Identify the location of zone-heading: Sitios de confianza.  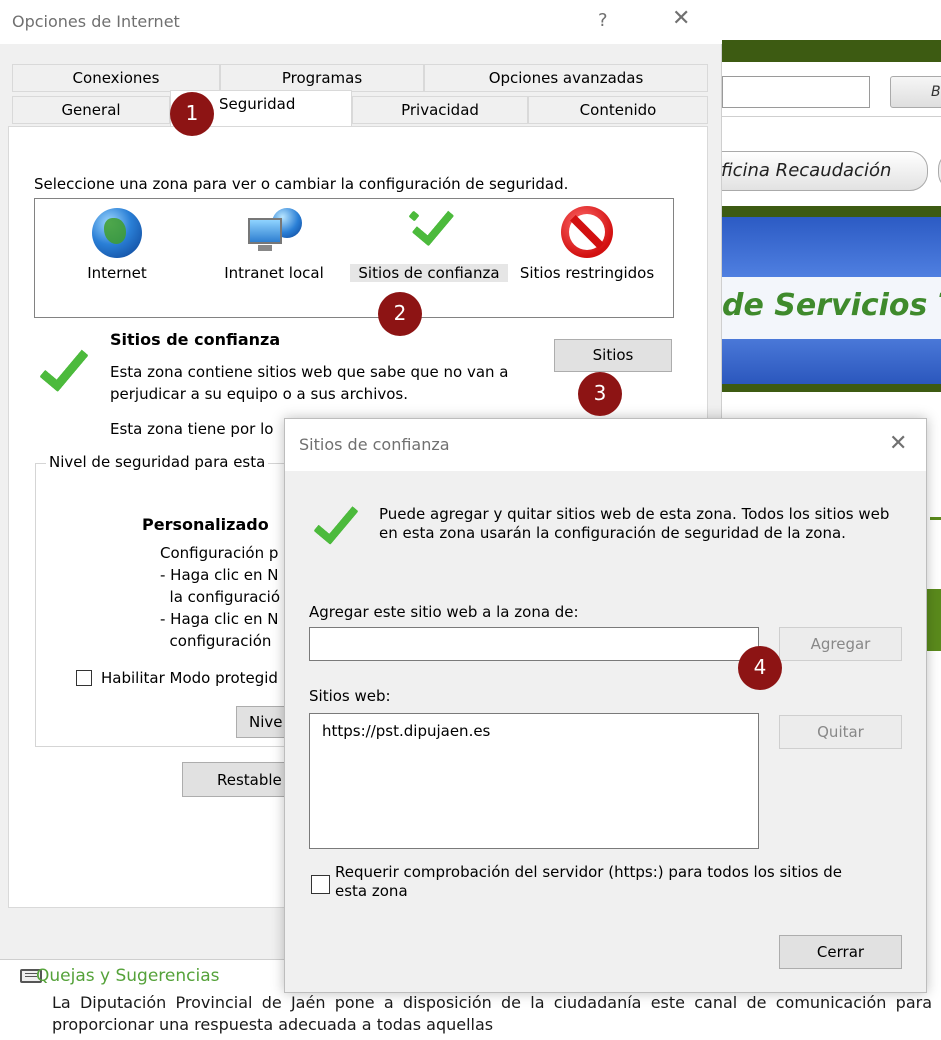
(195, 339).